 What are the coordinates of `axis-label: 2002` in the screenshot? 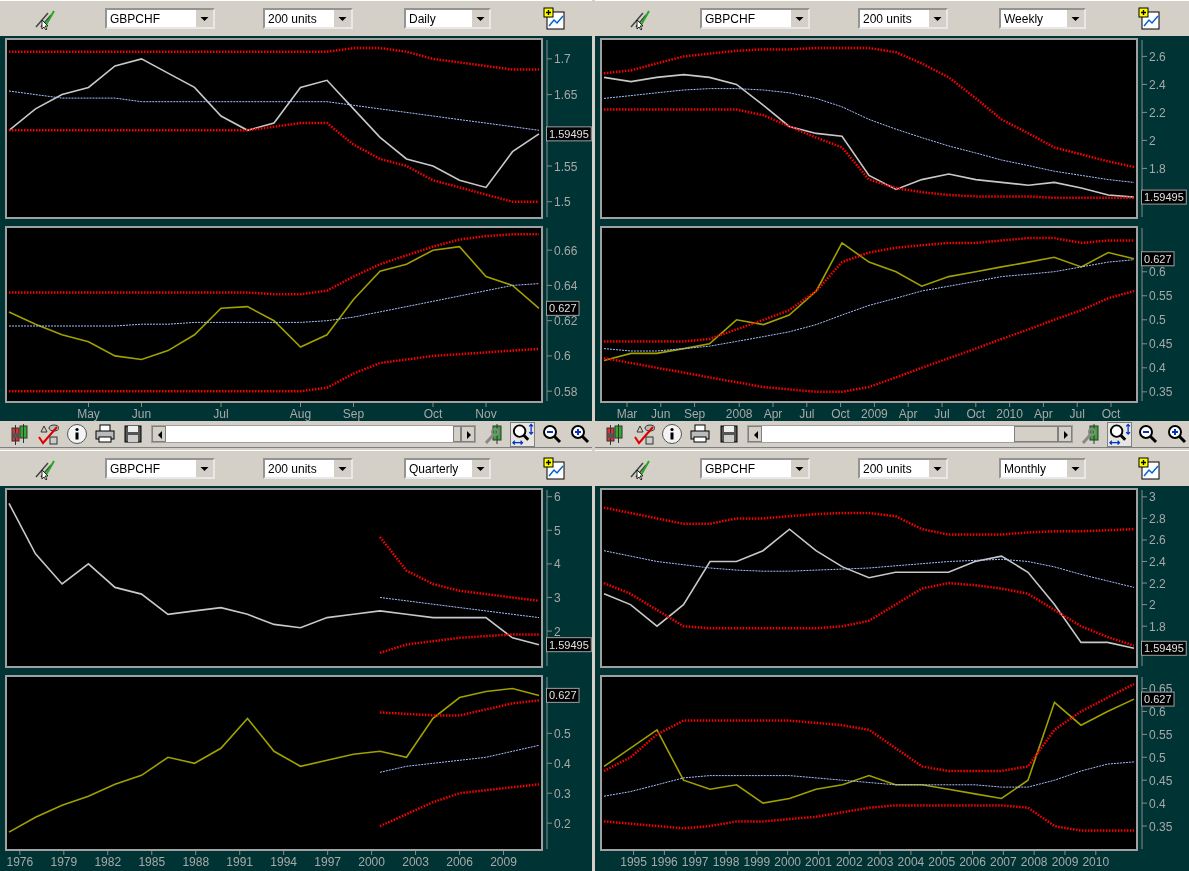 It's located at (849, 862).